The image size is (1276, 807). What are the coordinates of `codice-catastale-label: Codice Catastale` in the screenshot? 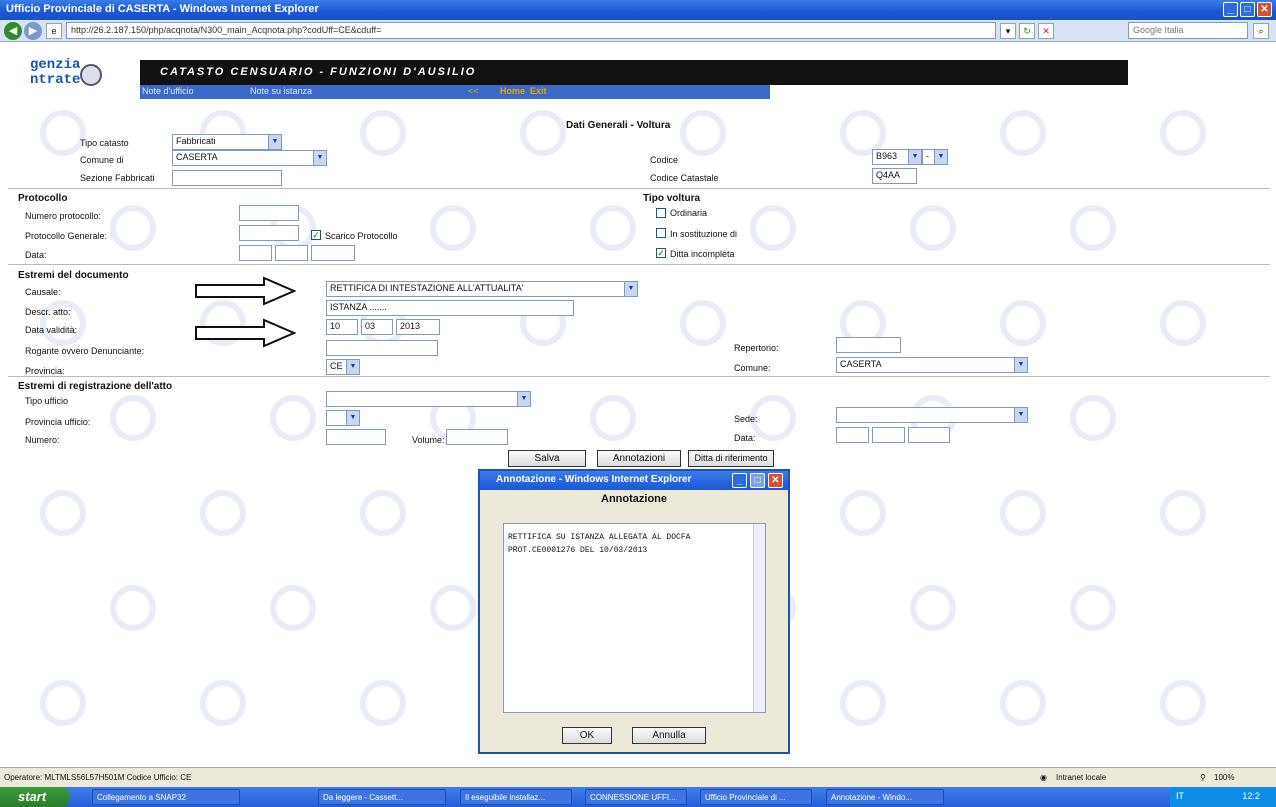 It's located at (684, 178).